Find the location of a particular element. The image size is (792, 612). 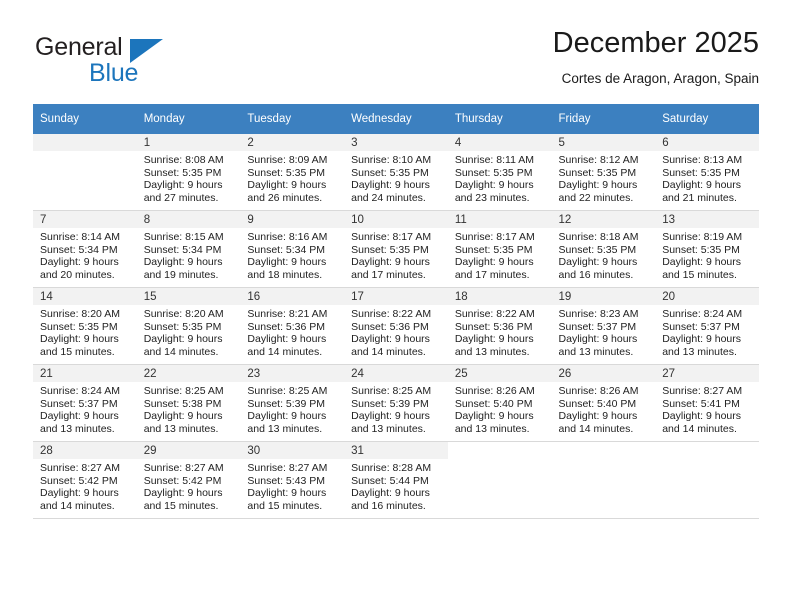

daylight-duration-line2: and 27 minutes. is located at coordinates (181, 197).